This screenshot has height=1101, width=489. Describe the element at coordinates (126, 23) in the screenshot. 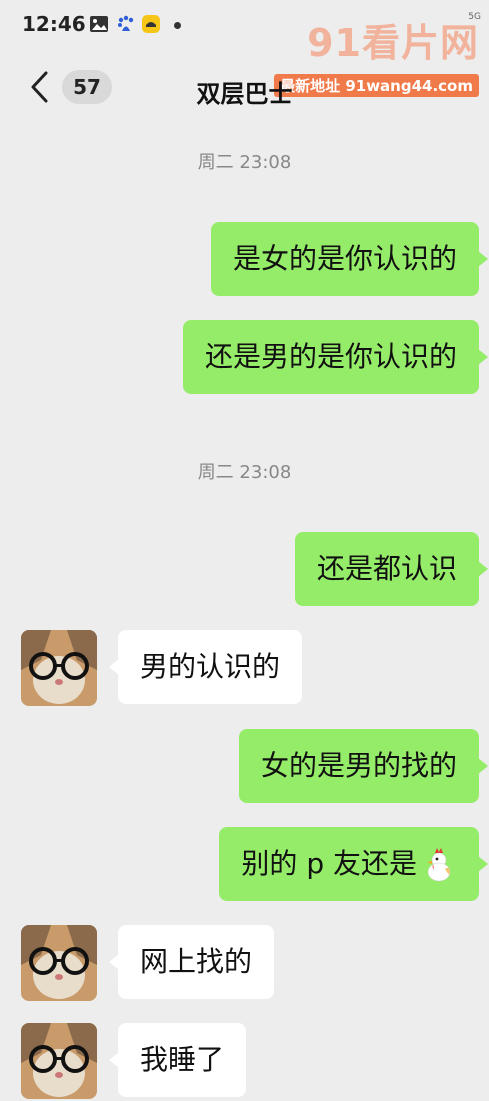

I see `baidu-paw-icon` at that location.